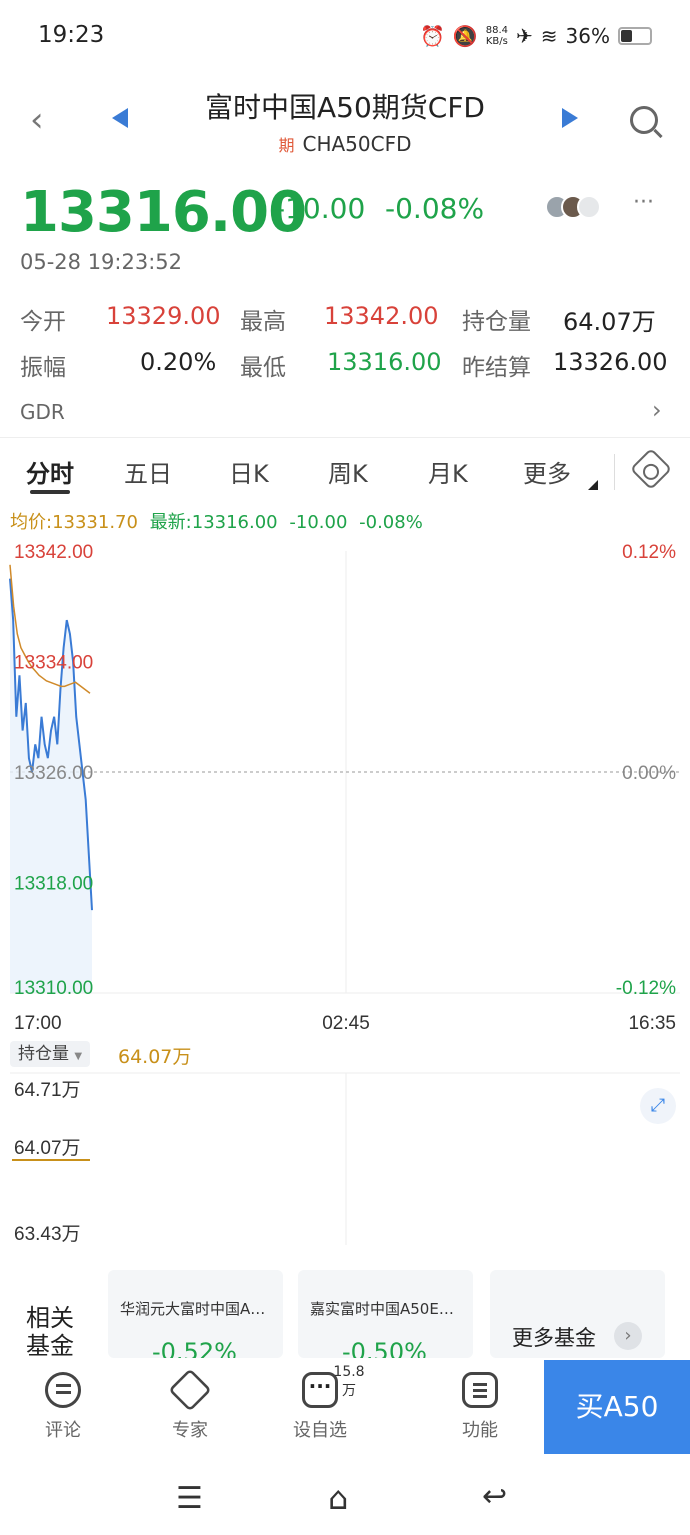 The image size is (690, 1535). What do you see at coordinates (320, 1401) in the screenshot?
I see `add-watchlist-button: ··· 设自选 15.8万` at bounding box center [320, 1401].